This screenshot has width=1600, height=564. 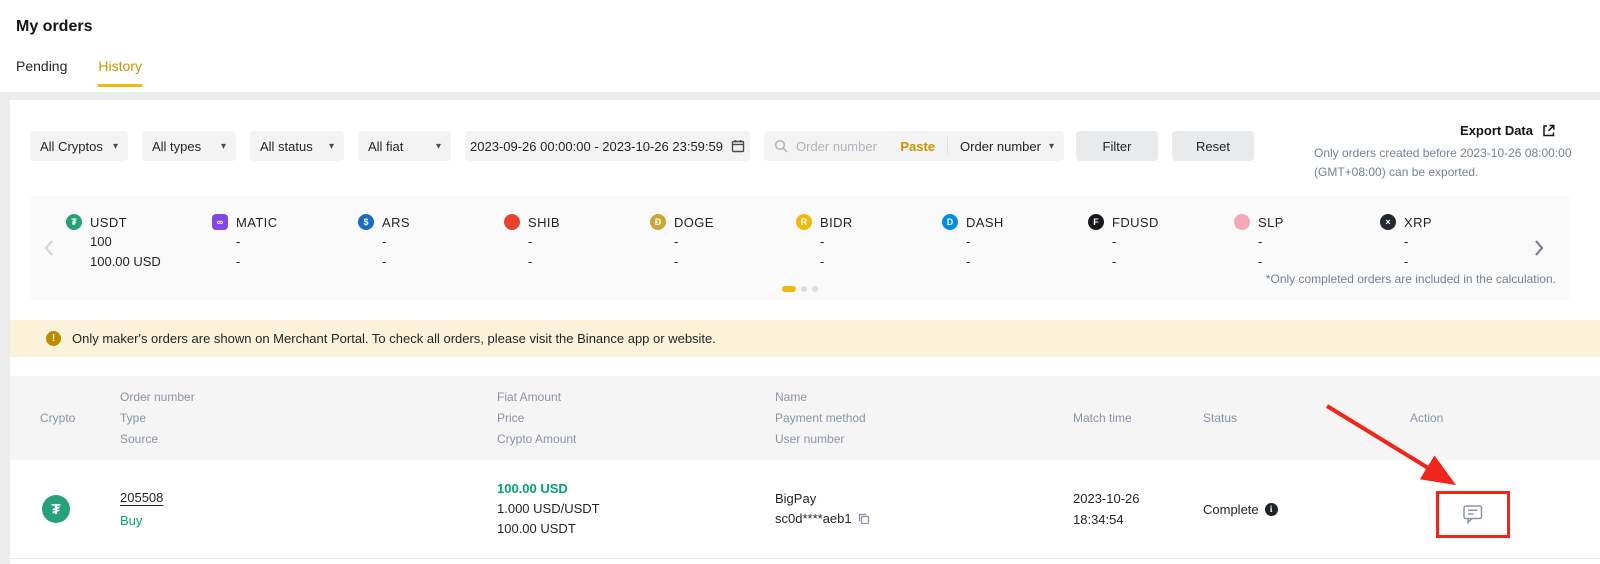 I want to click on tab-history: History, so click(x=120, y=72).